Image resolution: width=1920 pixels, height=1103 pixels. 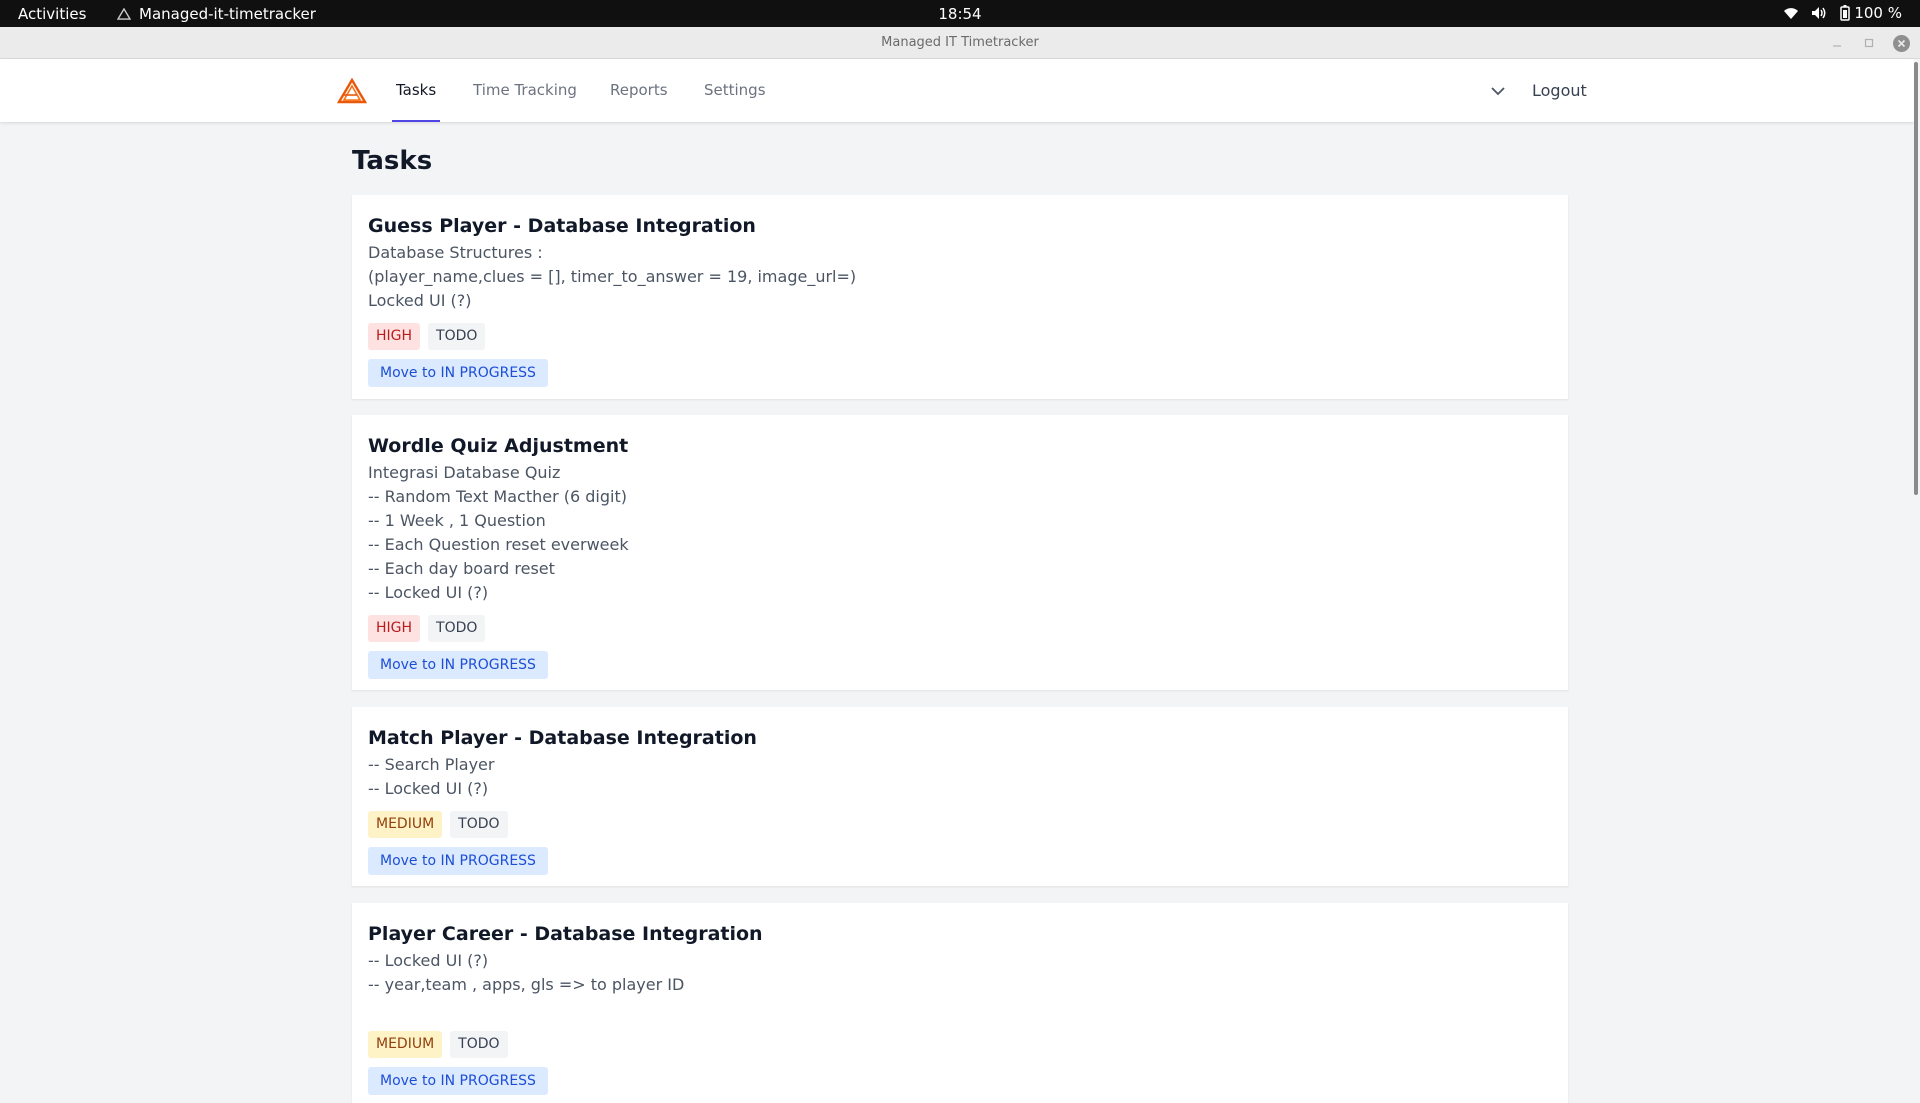 I want to click on task-description-line: -- year,team , apps, gls => to player ID, so click(x=526, y=984).